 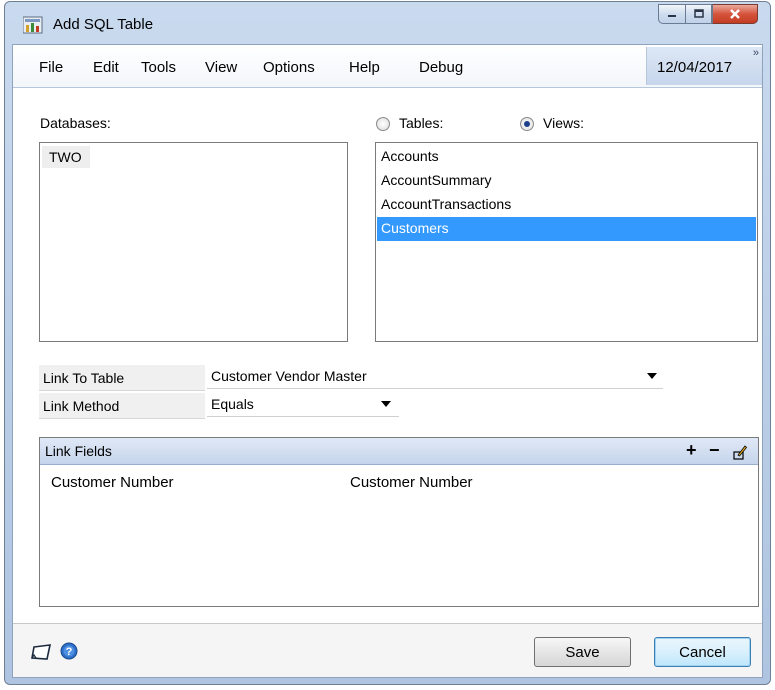 I want to click on databases-label: Databases:, so click(x=75, y=123).